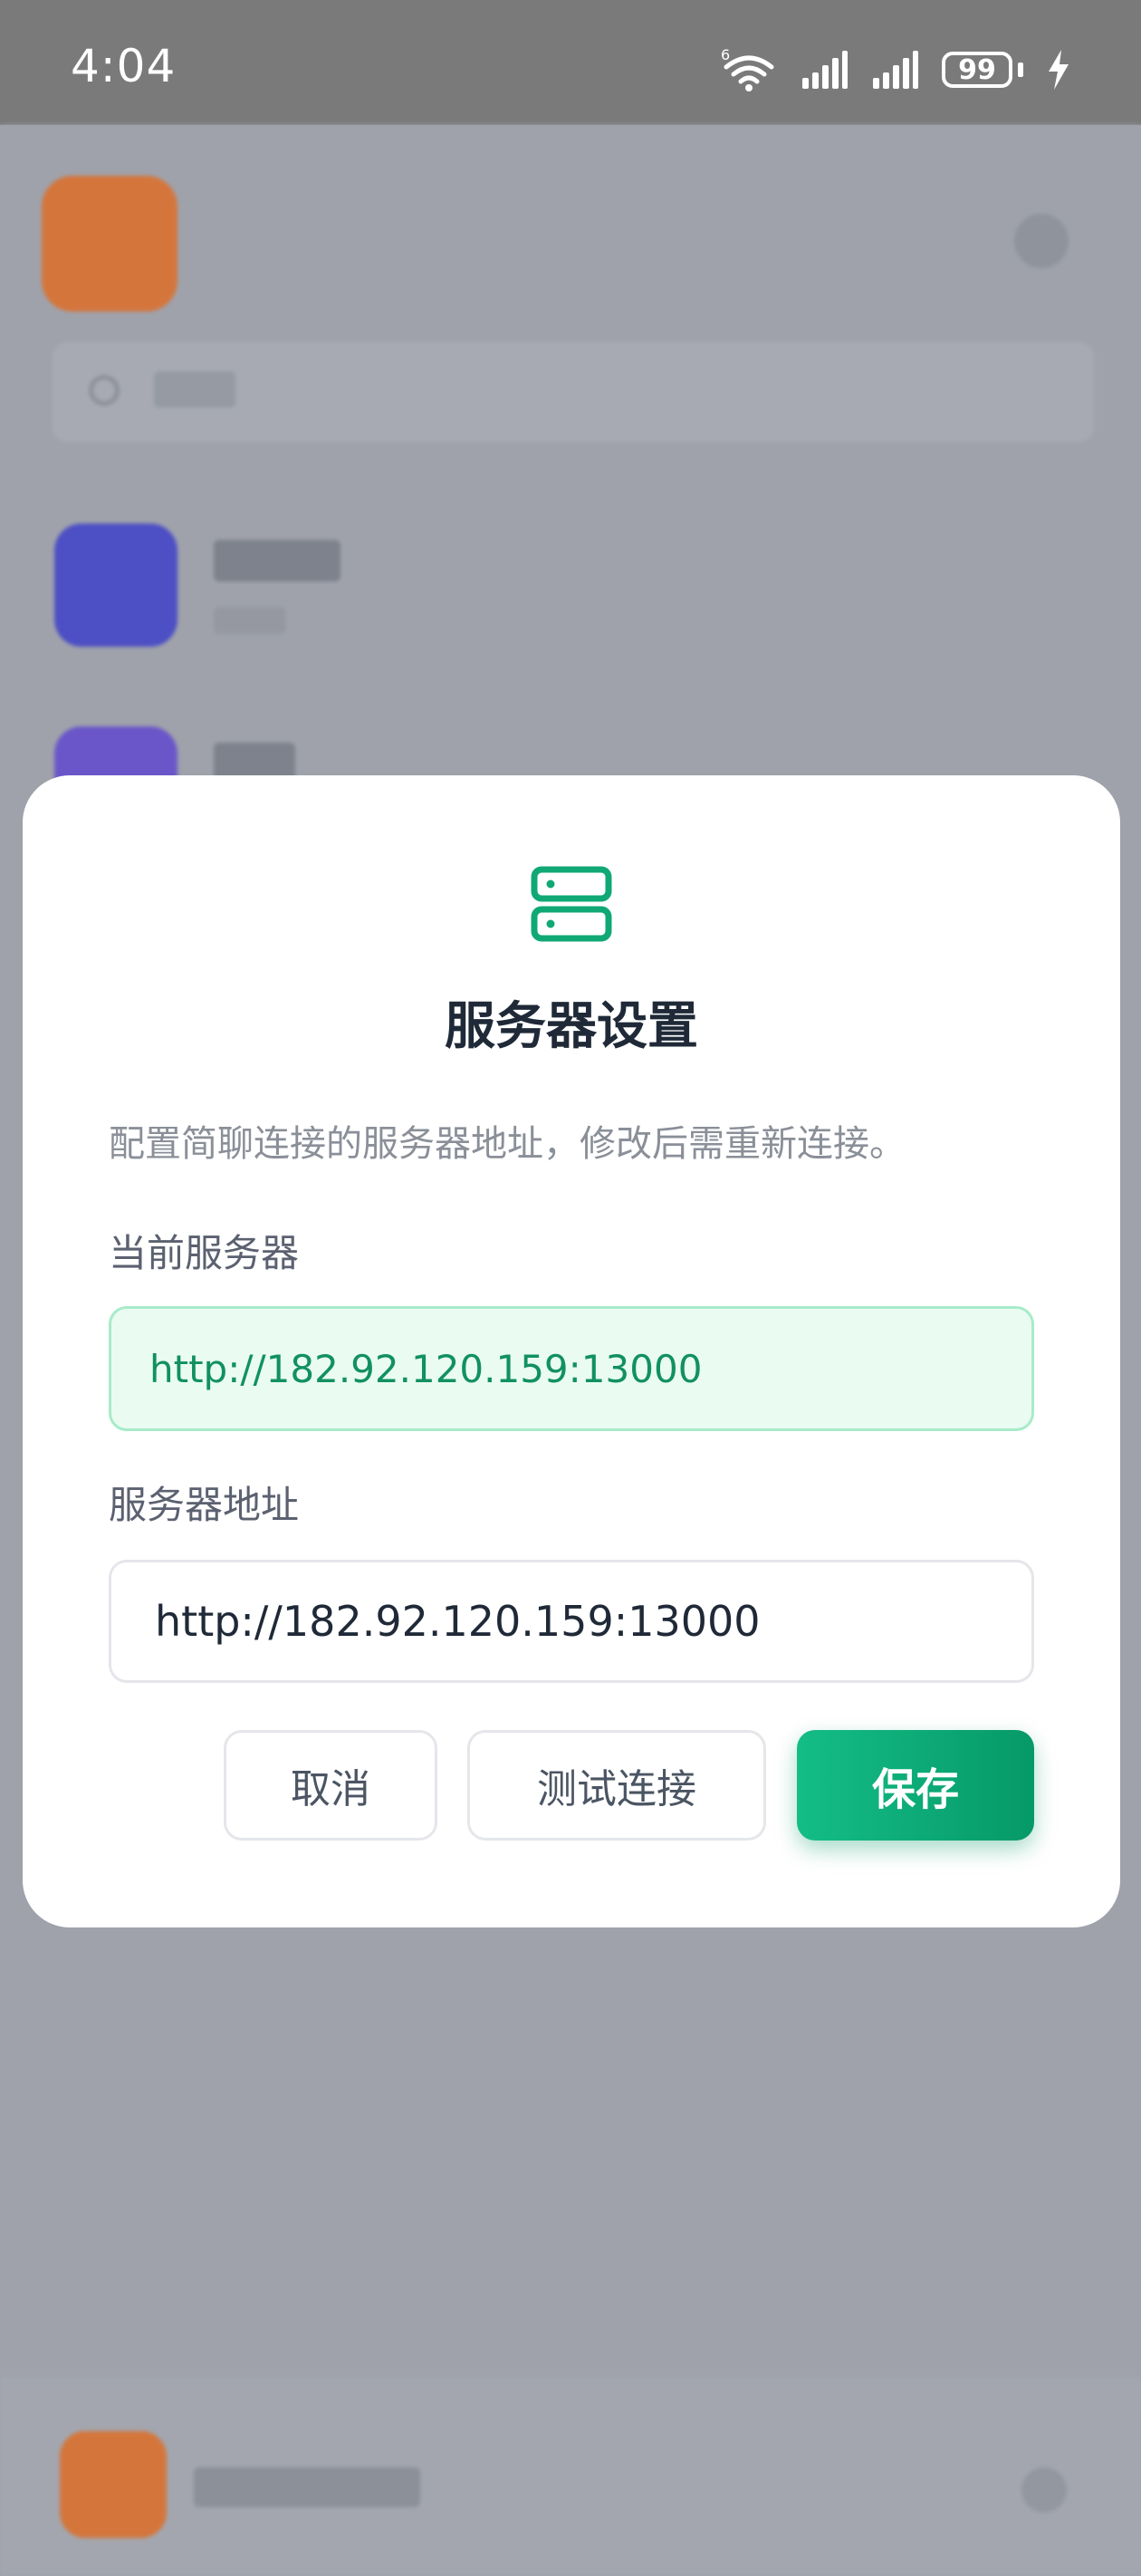 The height and width of the screenshot is (2576, 1141). I want to click on battery-icon: 99, so click(977, 70).